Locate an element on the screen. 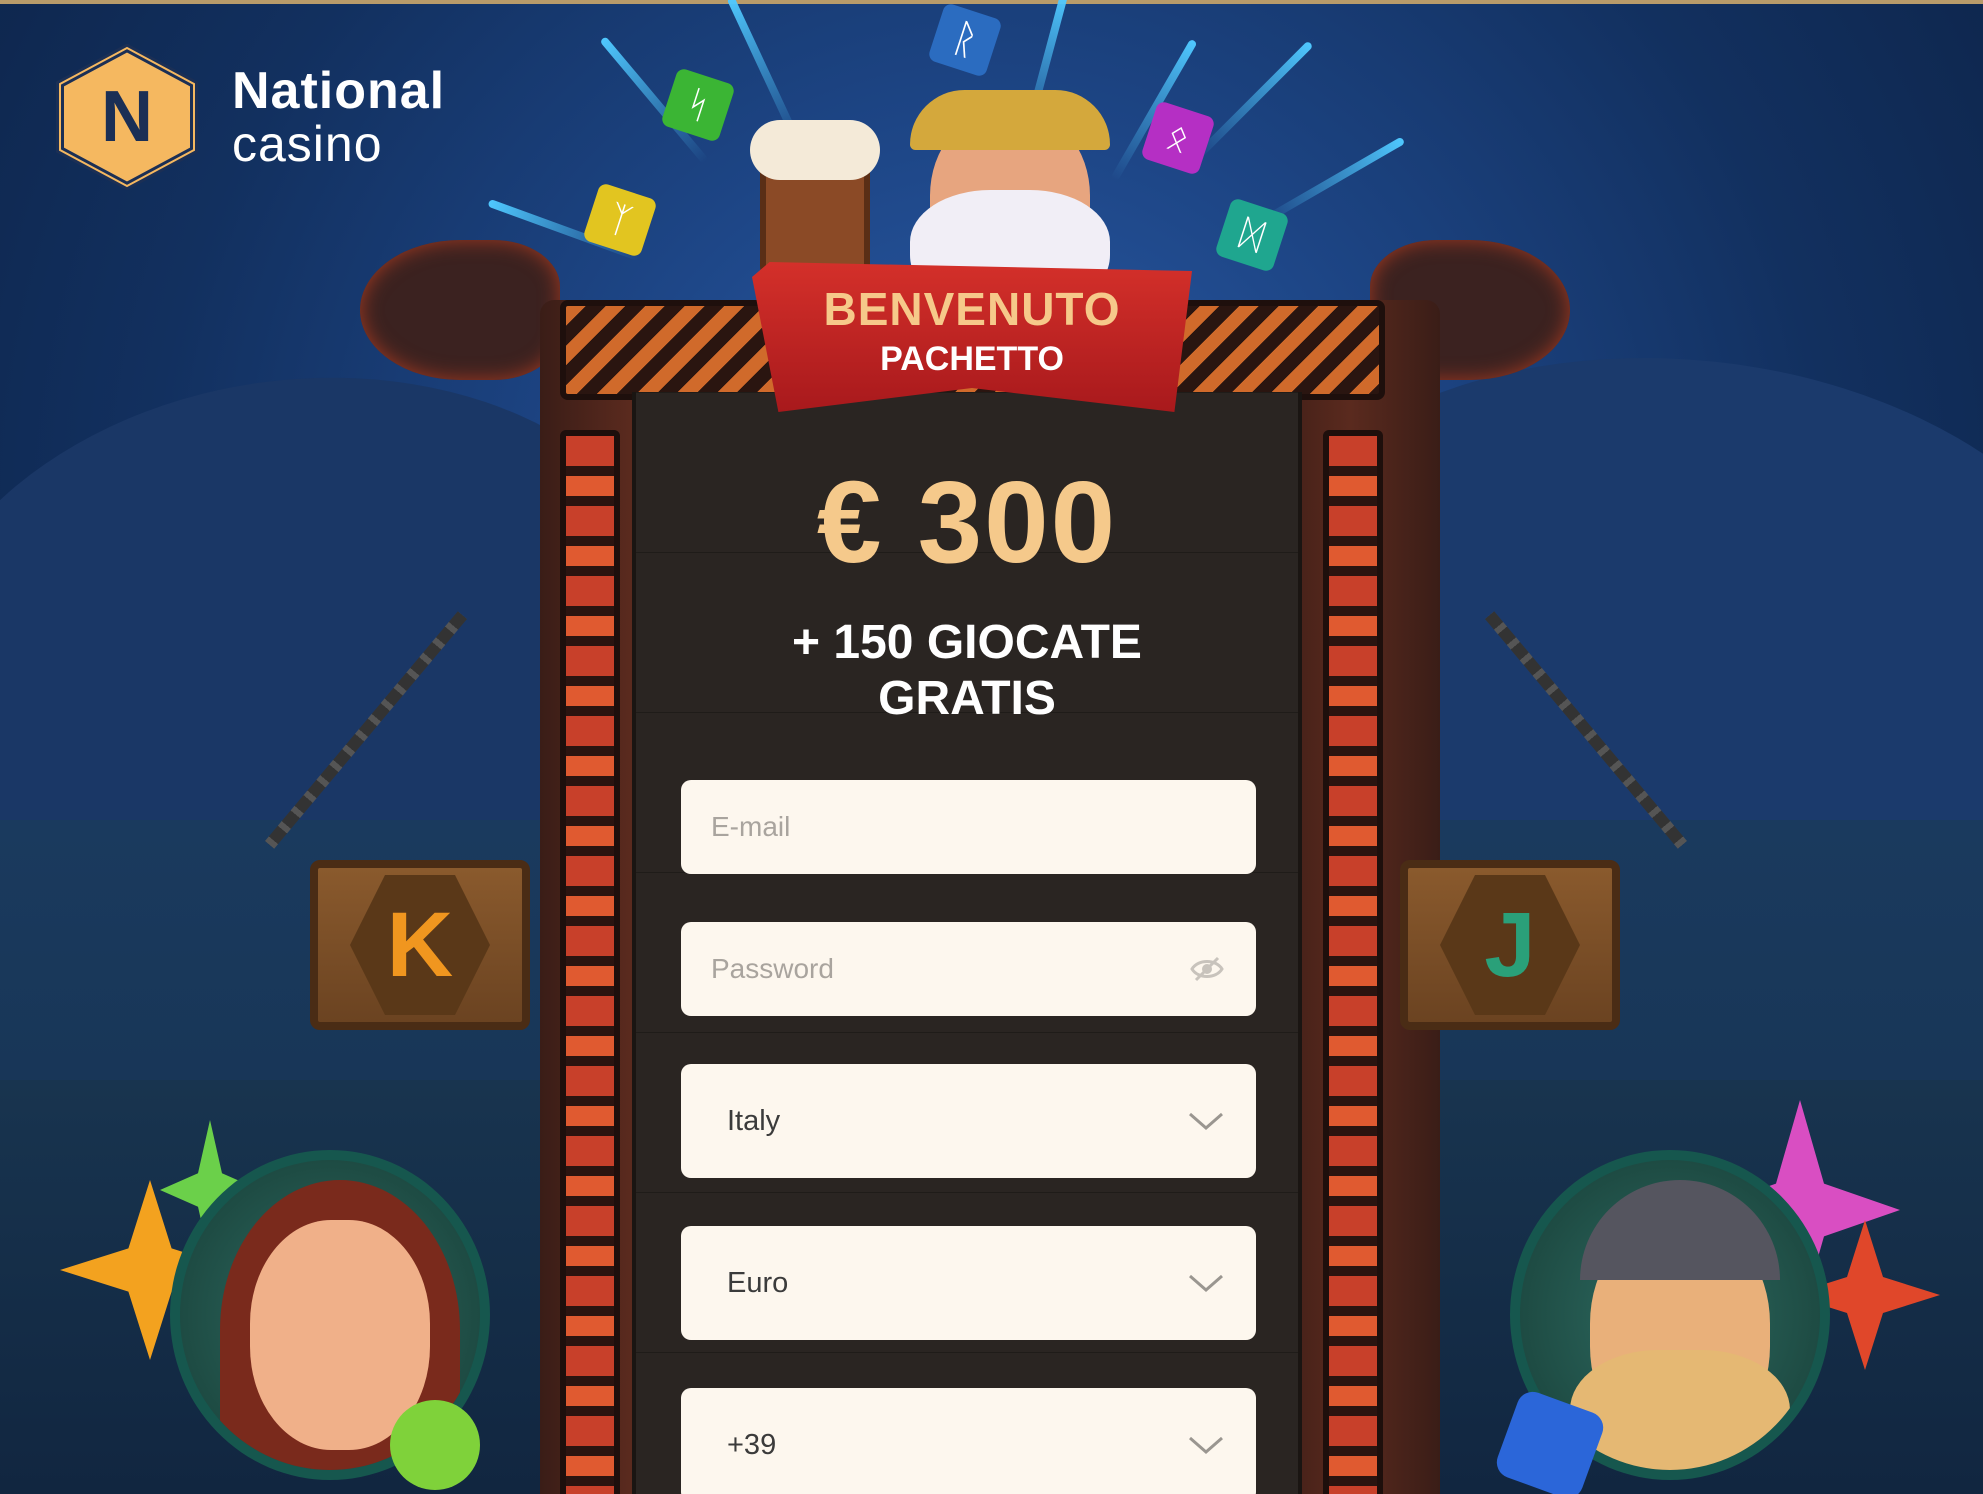 The image size is (1983, 1494). country-select: Italy is located at coordinates (968, 1121).